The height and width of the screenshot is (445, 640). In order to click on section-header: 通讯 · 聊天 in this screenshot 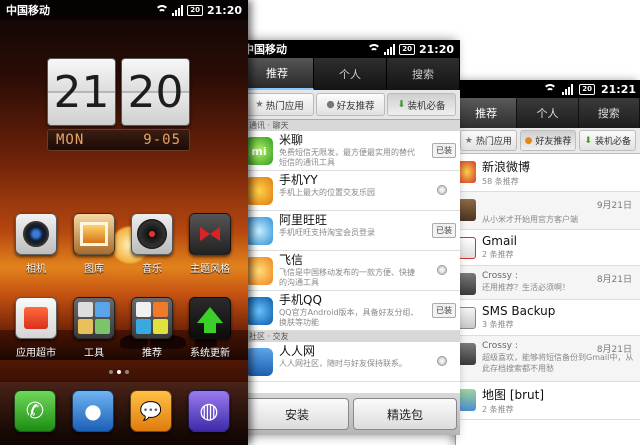, I will do `click(350, 125)`.